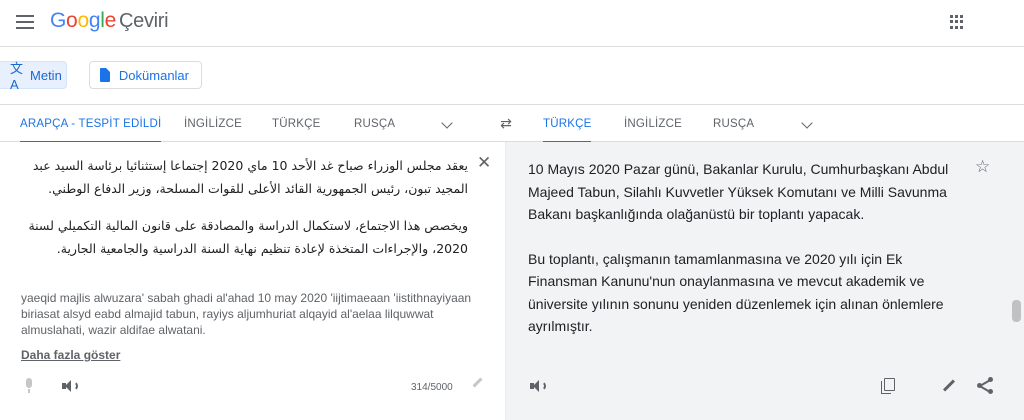  What do you see at coordinates (25, 22) in the screenshot?
I see `hamburger-menu-icon` at bounding box center [25, 22].